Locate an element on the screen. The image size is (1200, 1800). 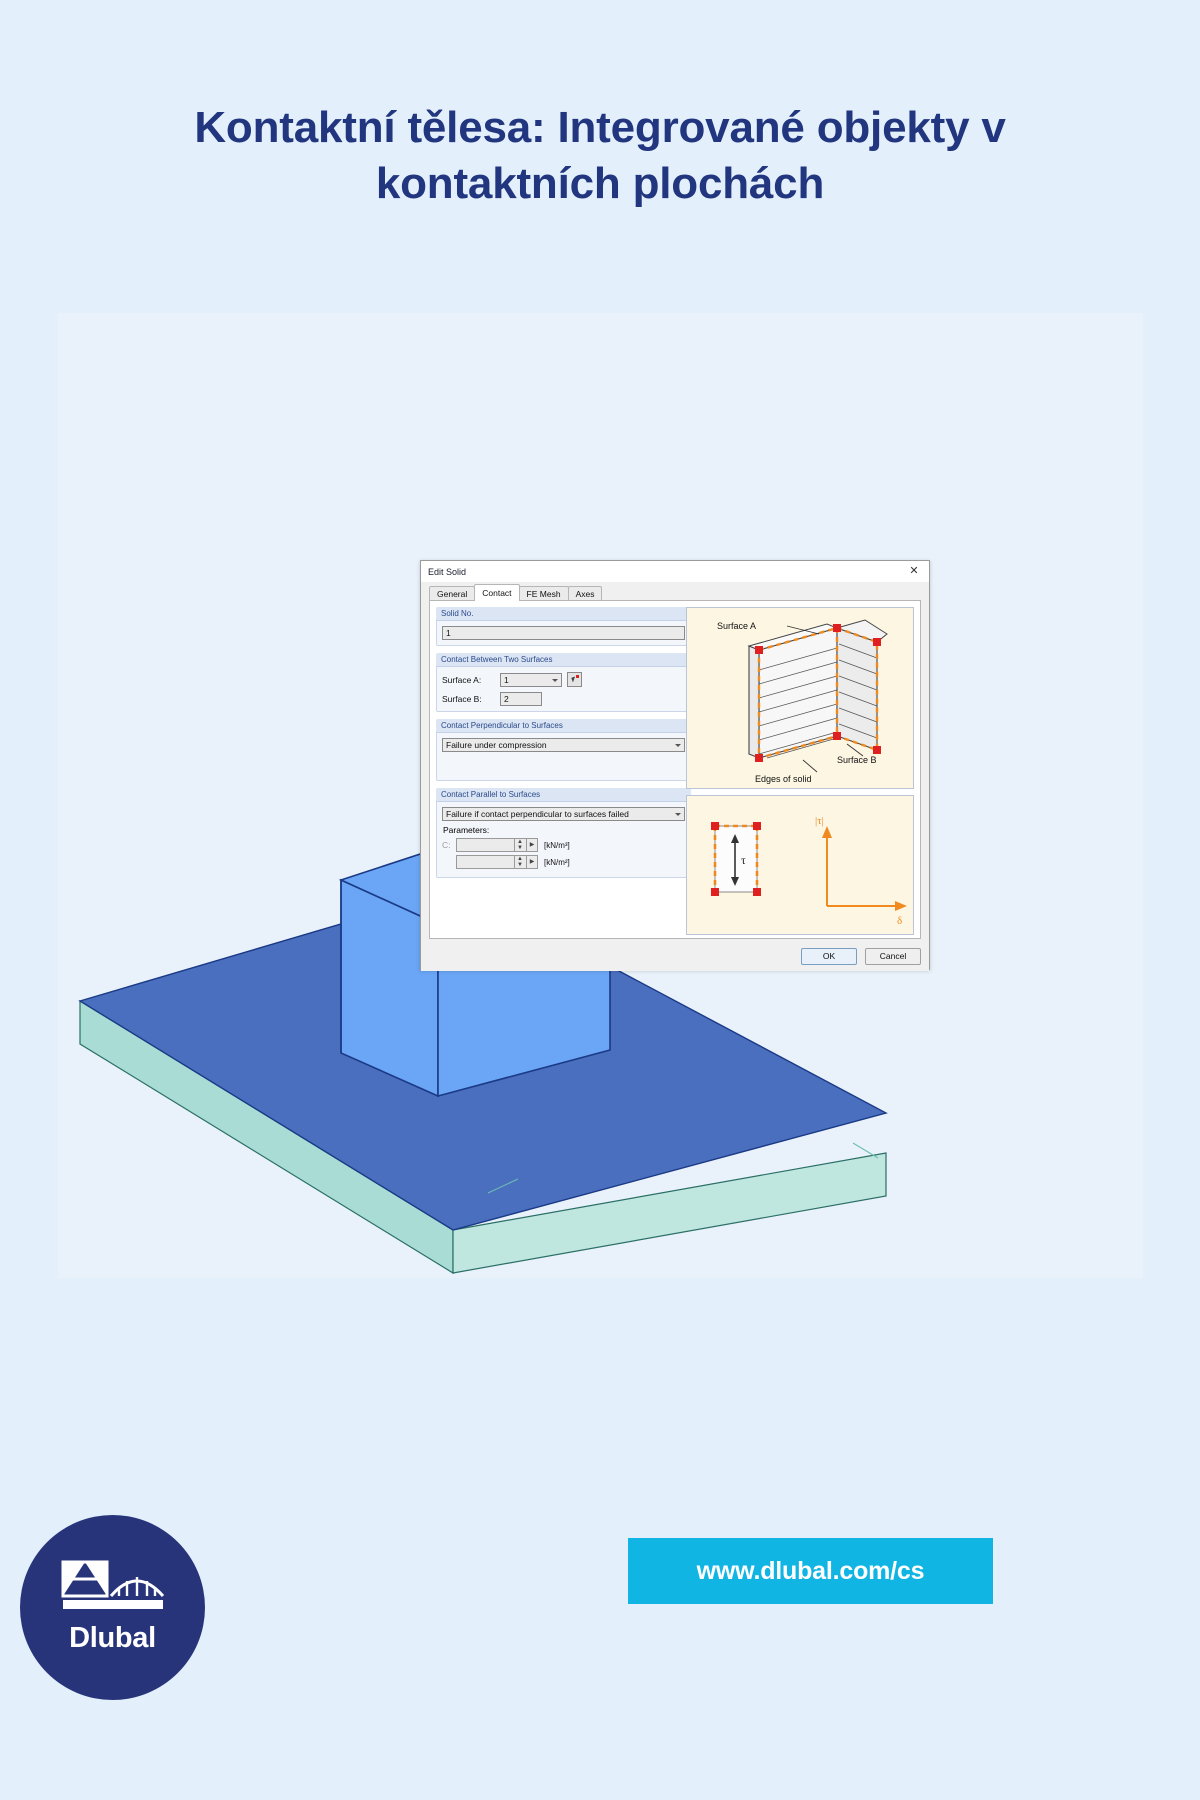
group-header-contact-between: Contact Between Two Surfaces is located at coordinates (563, 660).